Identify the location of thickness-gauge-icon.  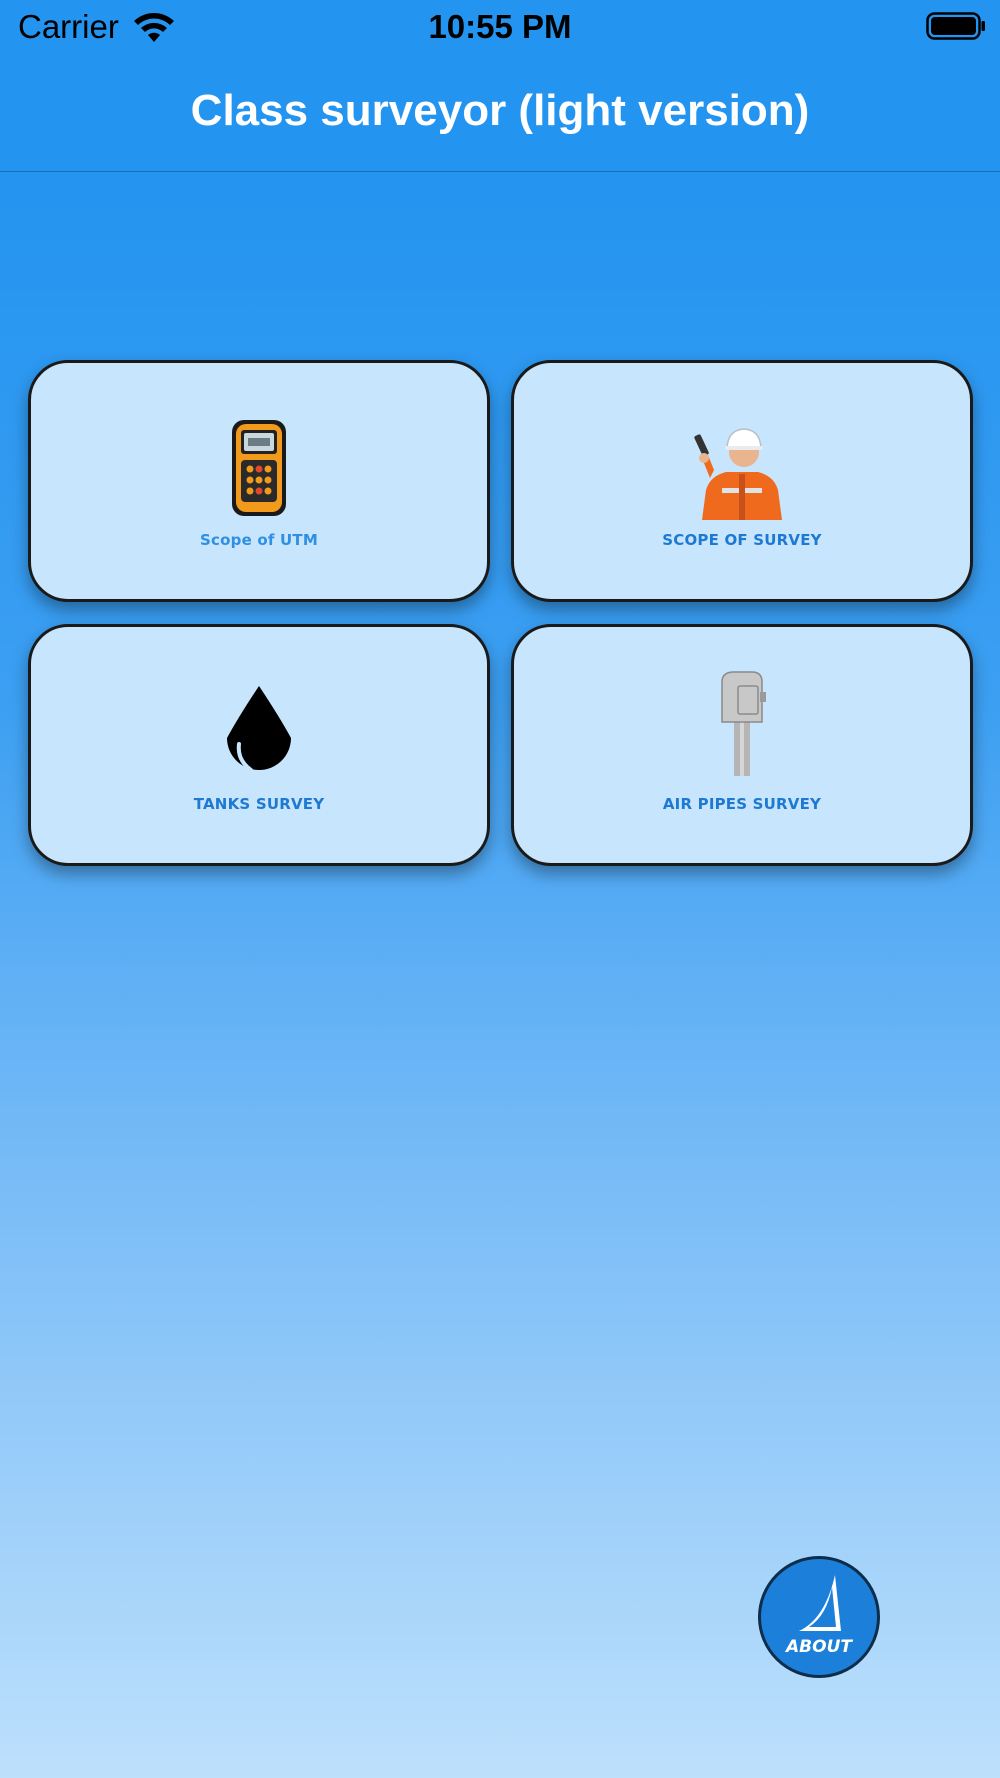
(259, 468).